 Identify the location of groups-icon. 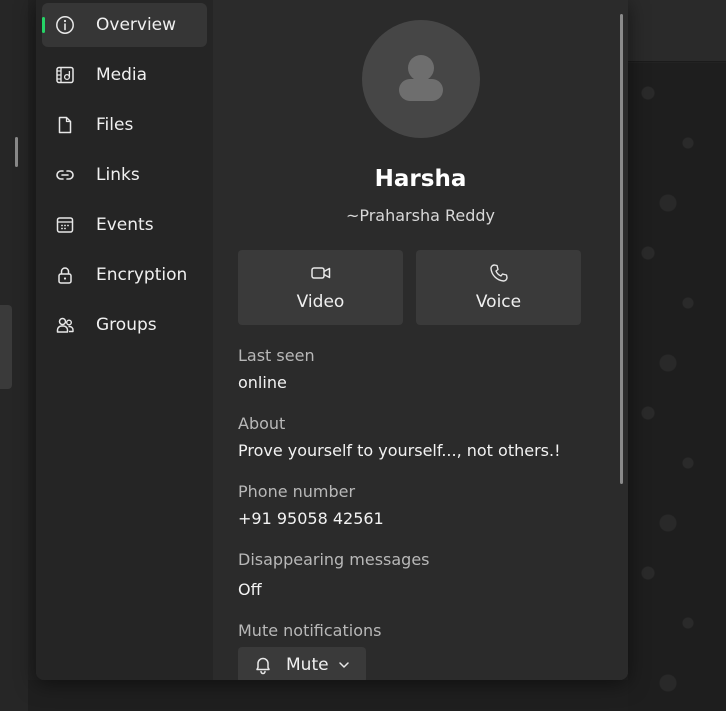
(65, 325).